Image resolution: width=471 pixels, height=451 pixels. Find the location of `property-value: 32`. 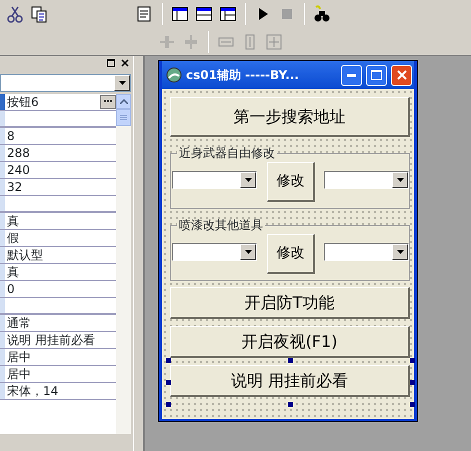

property-value: 32 is located at coordinates (60, 187).